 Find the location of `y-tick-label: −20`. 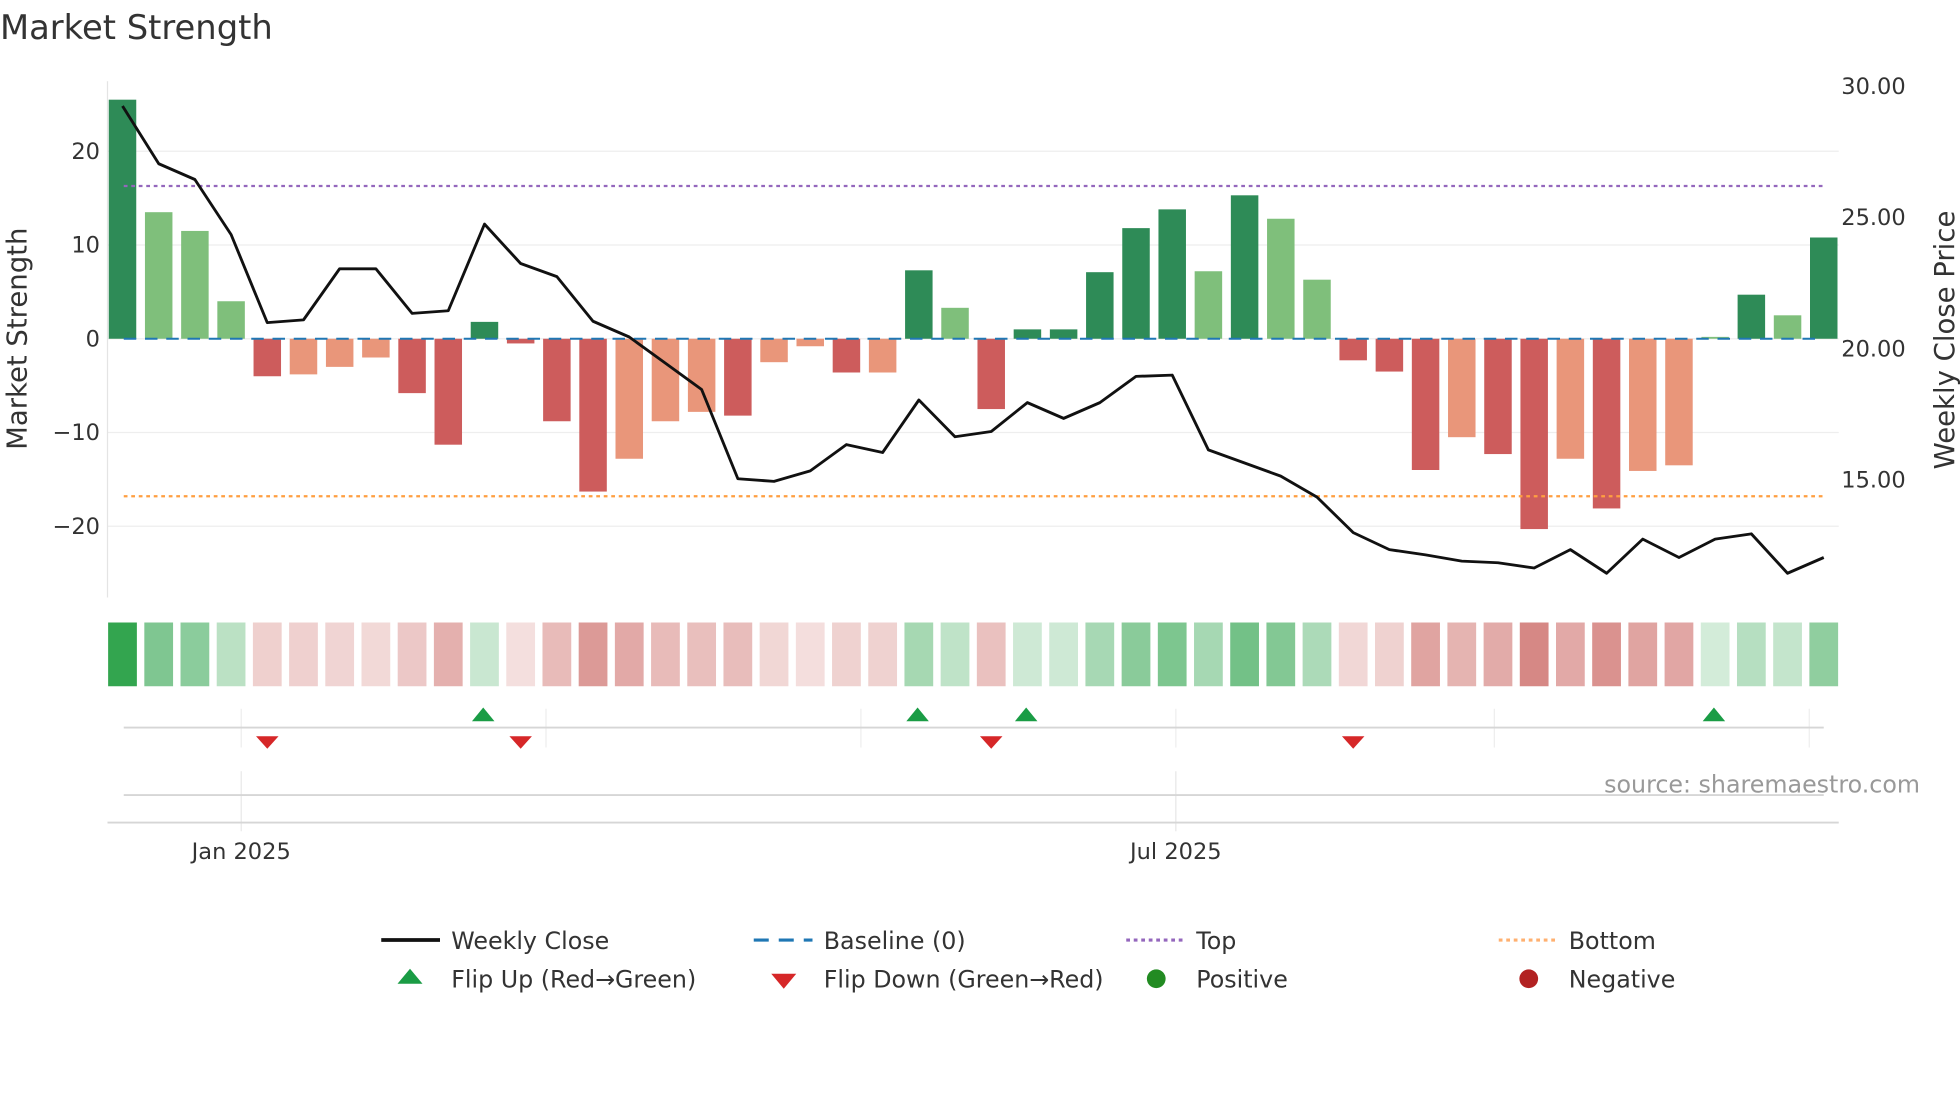

y-tick-label: −20 is located at coordinates (76, 527).